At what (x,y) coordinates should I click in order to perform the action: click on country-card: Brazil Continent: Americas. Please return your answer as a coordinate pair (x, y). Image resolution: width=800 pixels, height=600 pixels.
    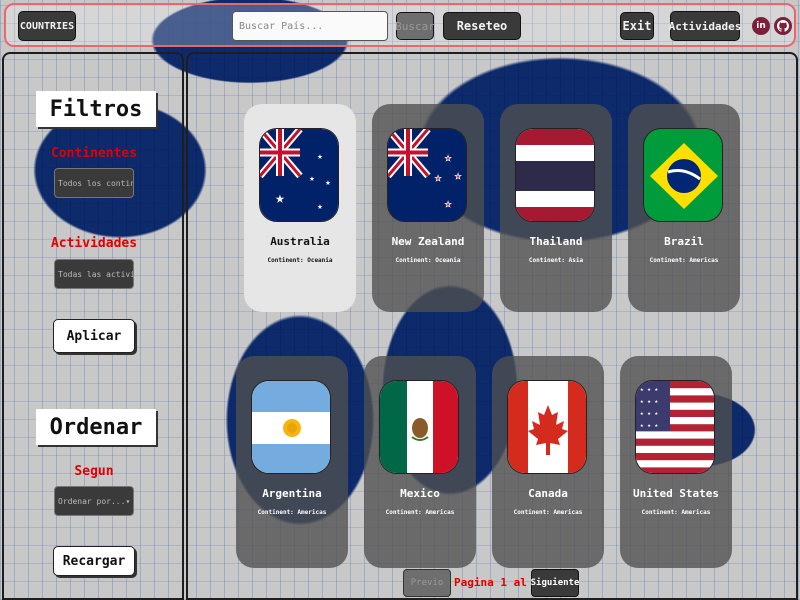
    Looking at the image, I should click on (684, 208).